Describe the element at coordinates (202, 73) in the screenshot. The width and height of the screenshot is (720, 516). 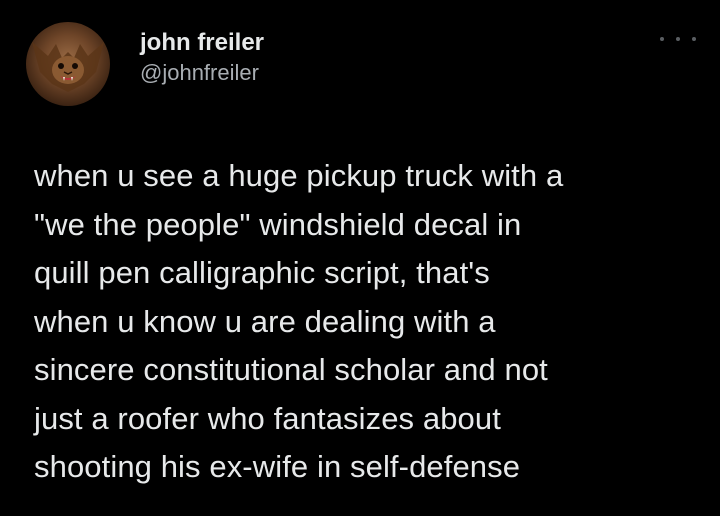
I see `author-handle: @johnfreiler` at that location.